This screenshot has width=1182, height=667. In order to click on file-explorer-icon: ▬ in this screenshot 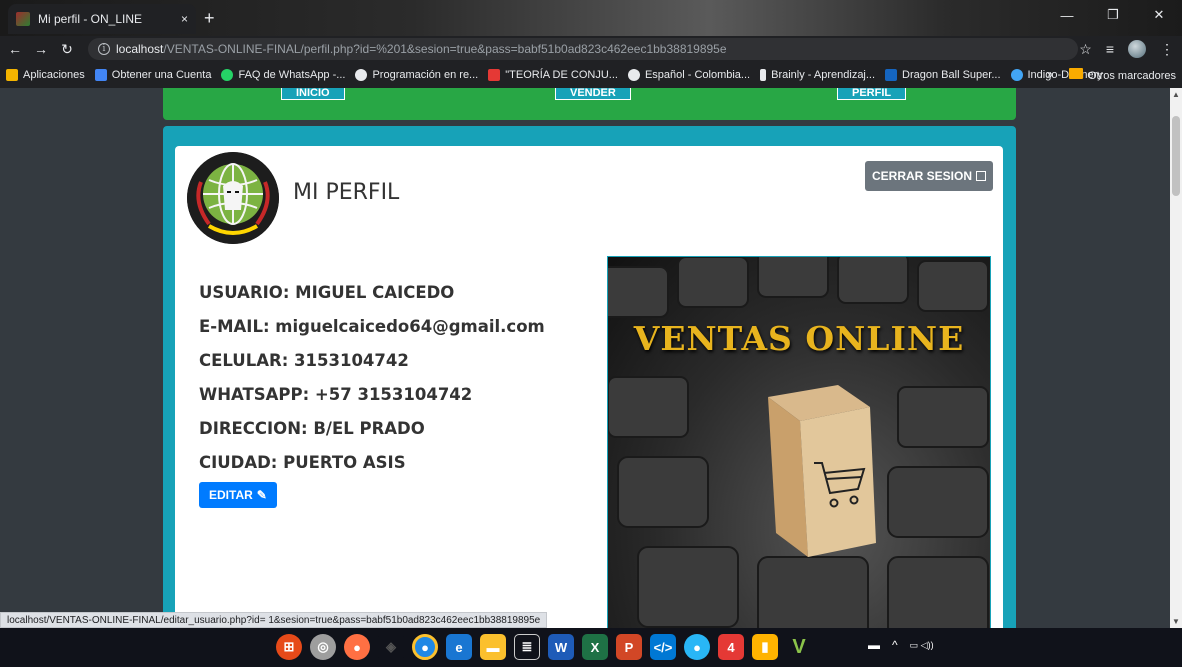, I will do `click(493, 647)`.